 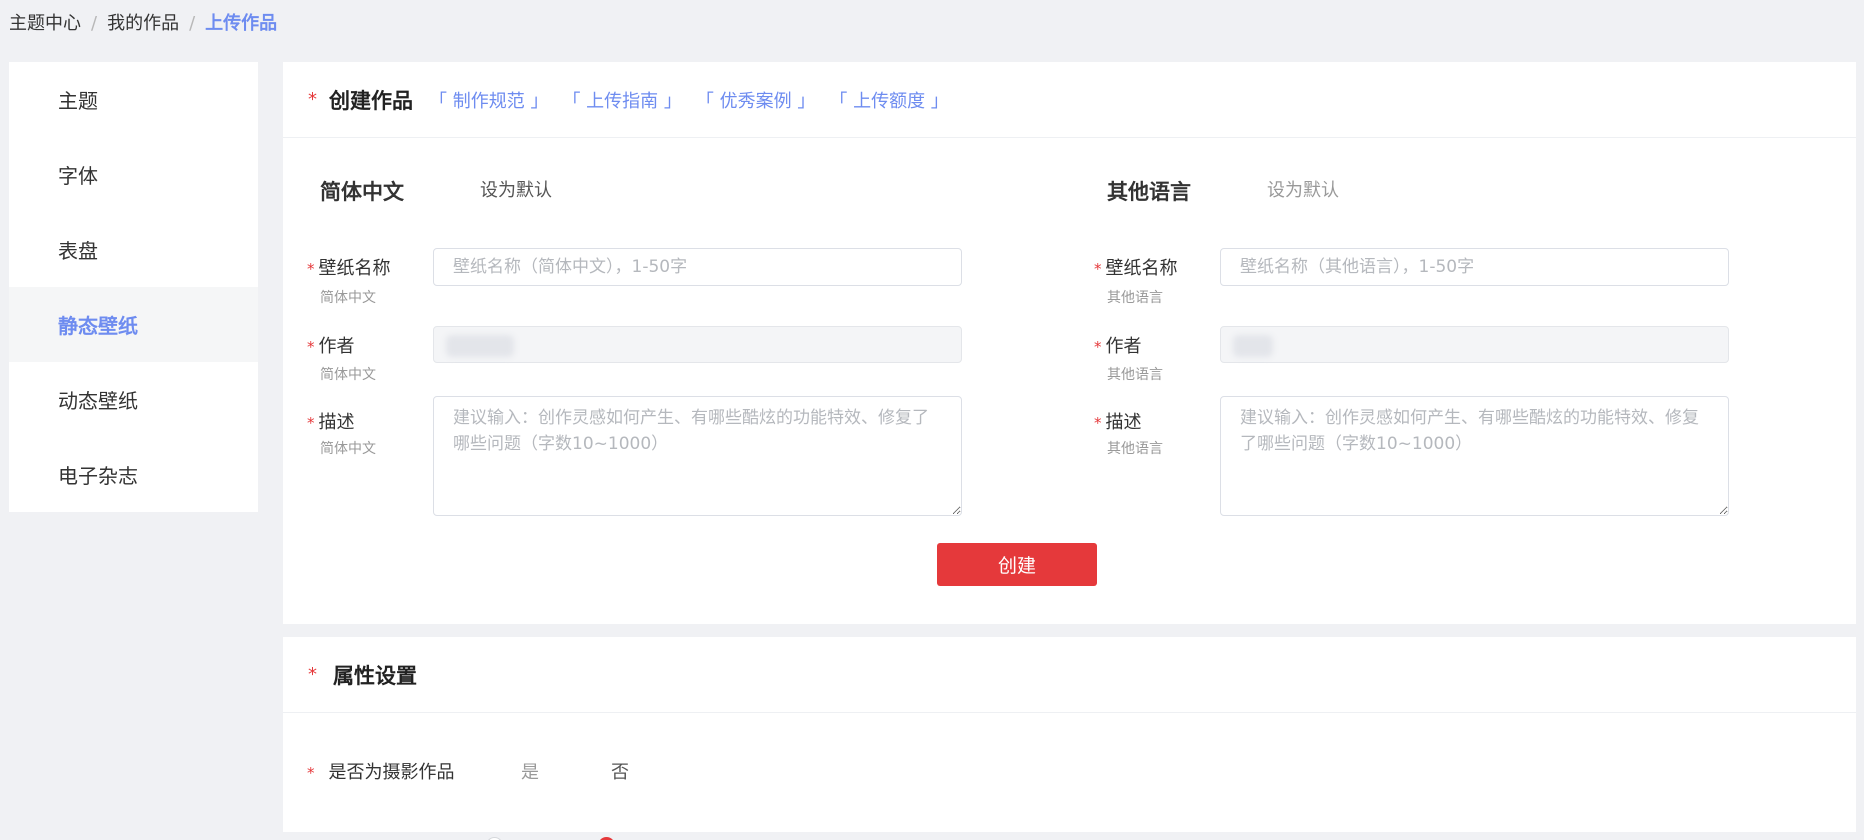 I want to click on left-author-label-text: 作者, so click(x=336, y=346).